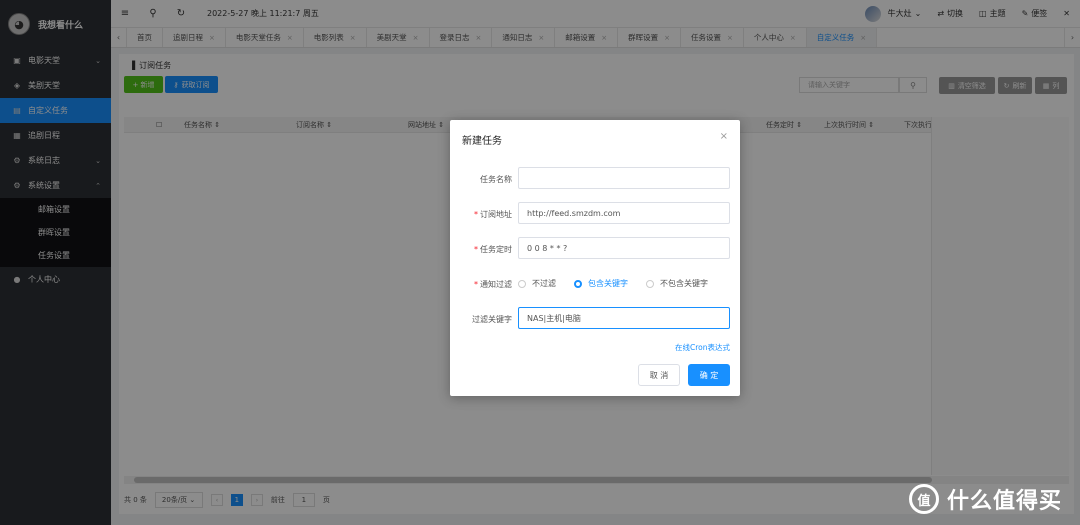 This screenshot has height=525, width=1080. I want to click on radio-include-keyword: 包含关键字, so click(601, 283).